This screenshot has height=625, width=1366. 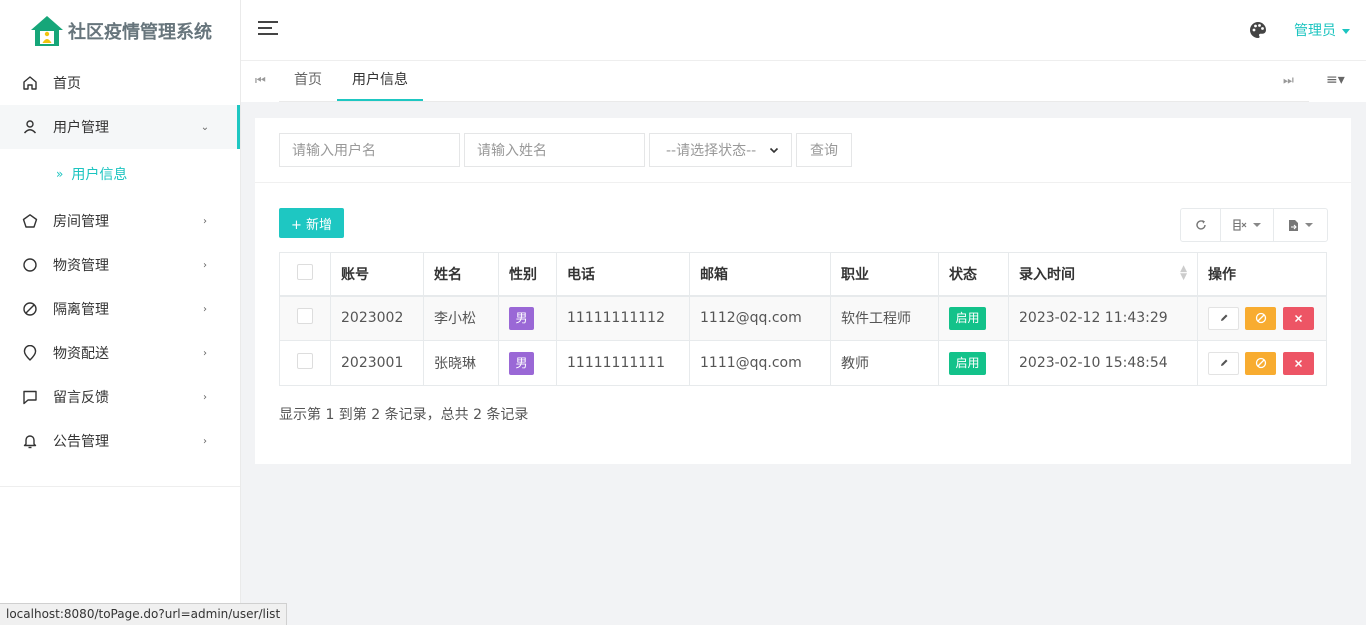 I want to click on select-all-checkbox, so click(x=305, y=271).